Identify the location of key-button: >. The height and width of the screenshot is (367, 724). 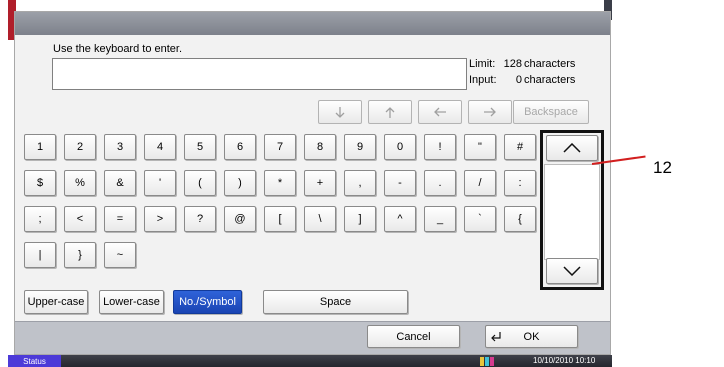
(160, 219).